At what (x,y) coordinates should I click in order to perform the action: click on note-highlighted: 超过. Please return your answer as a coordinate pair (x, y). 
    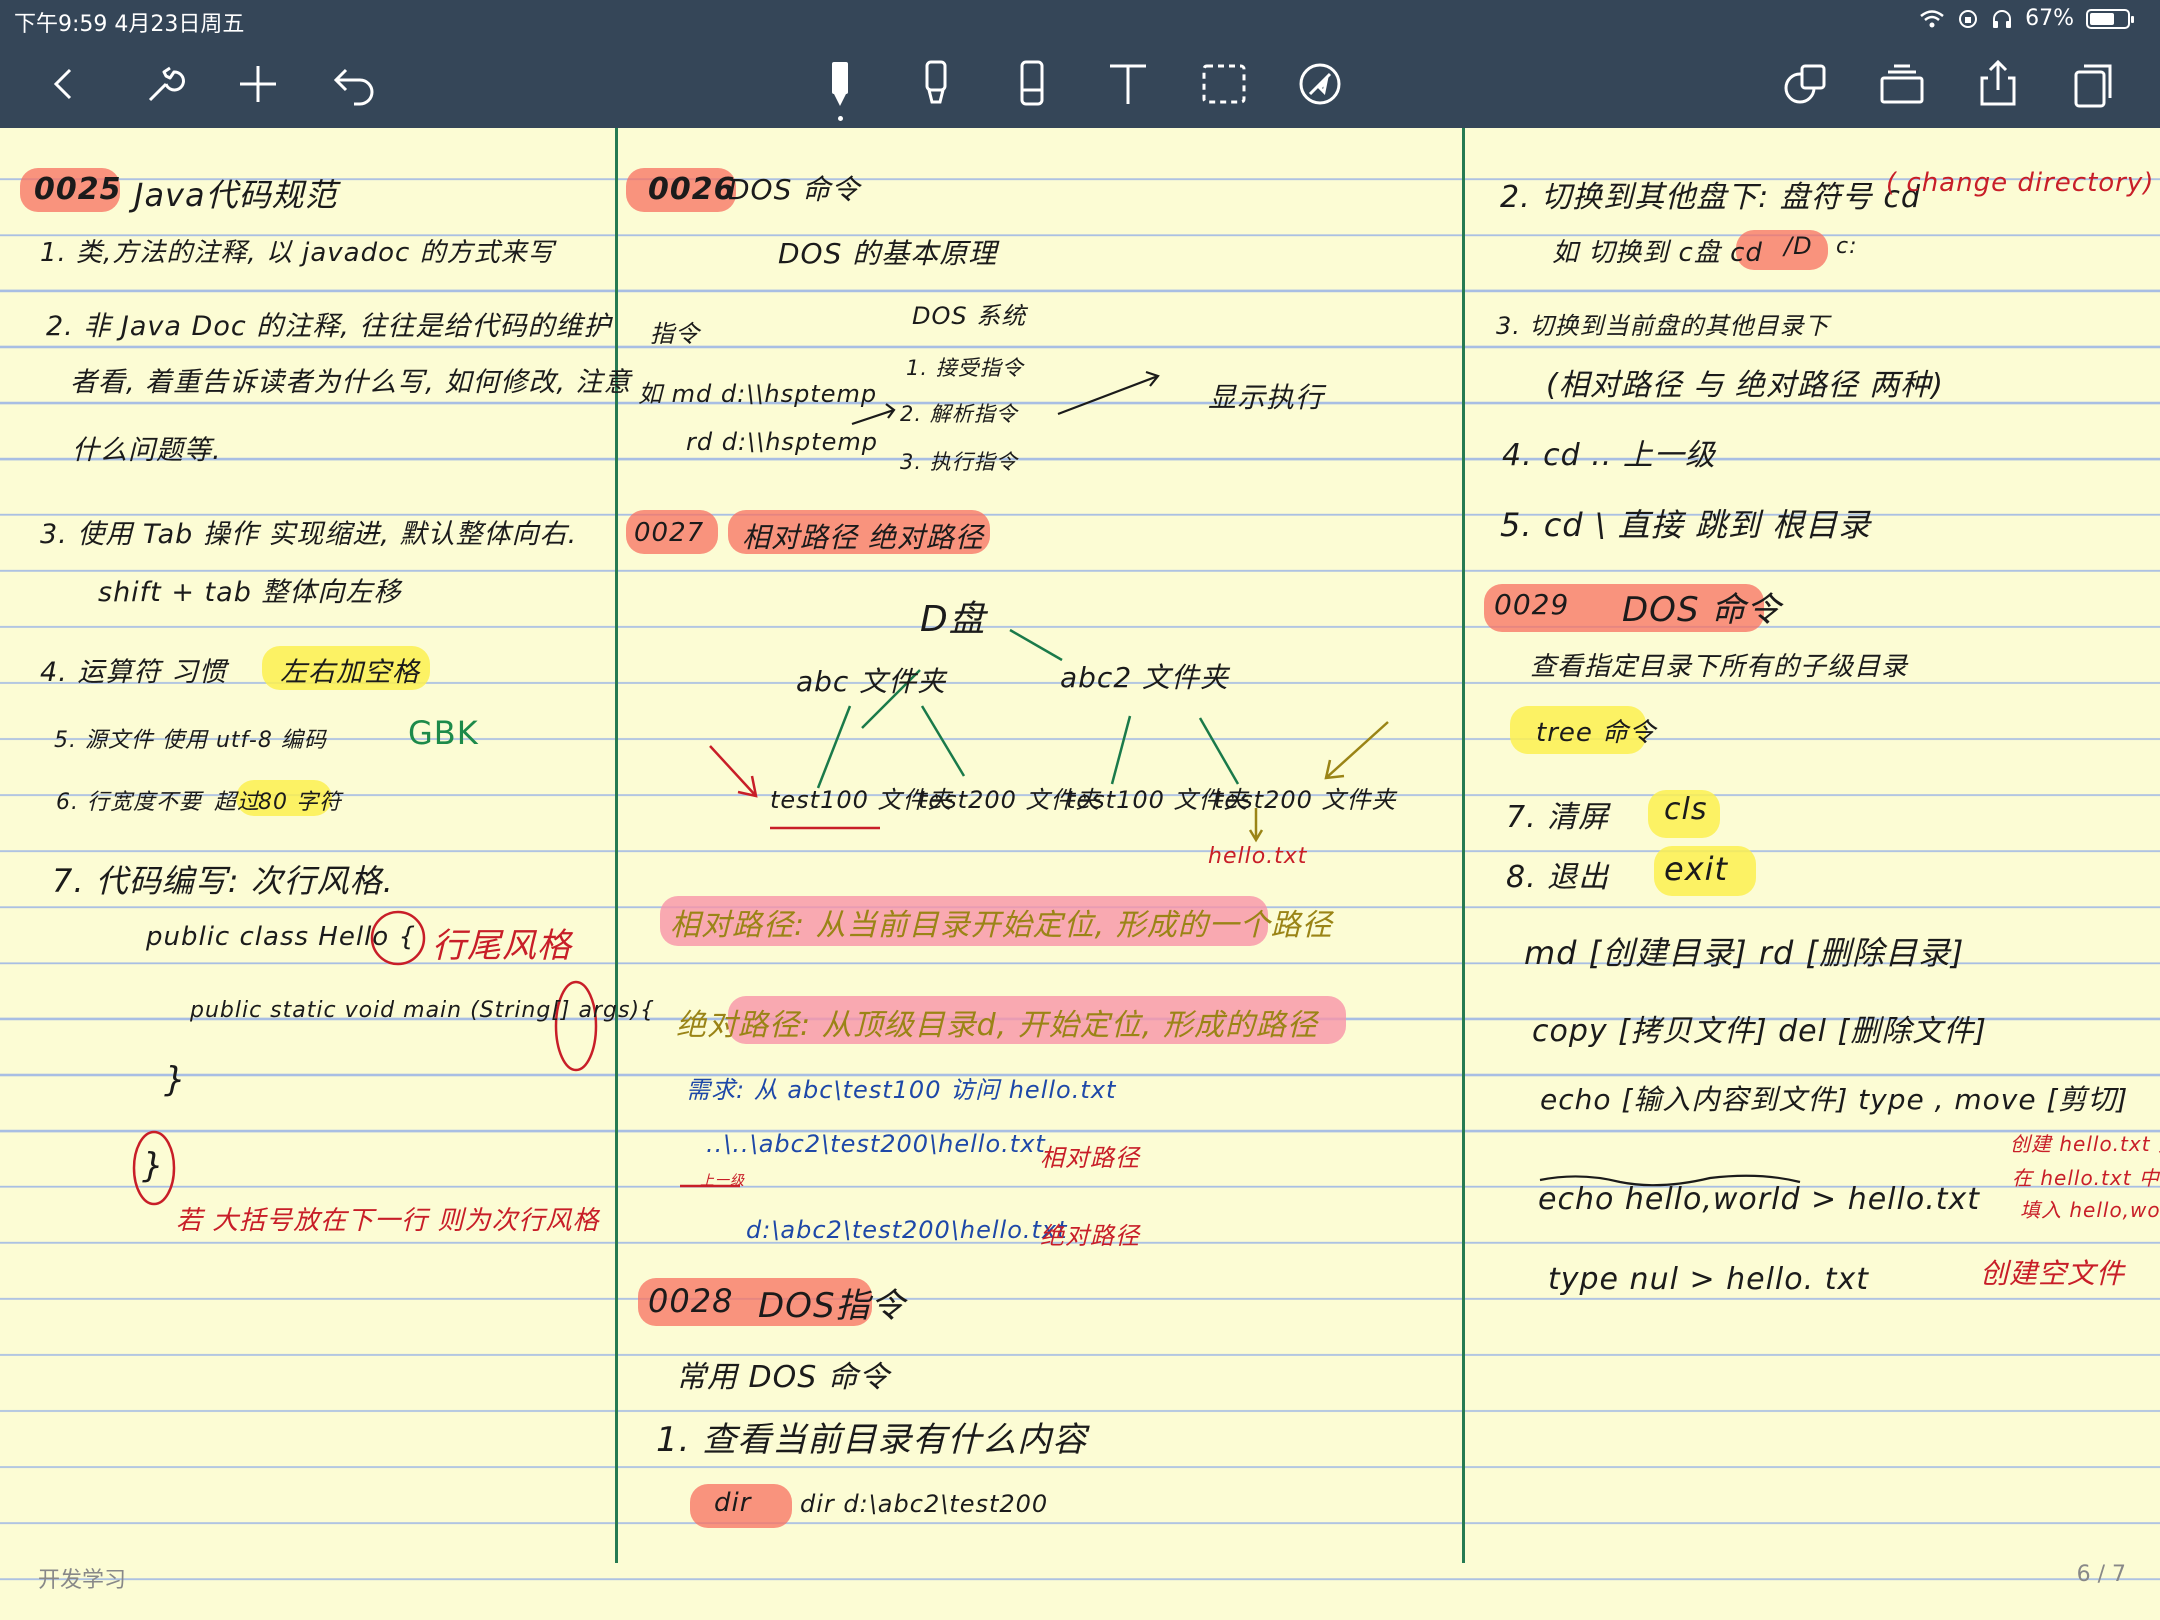
    Looking at the image, I should click on (237, 802).